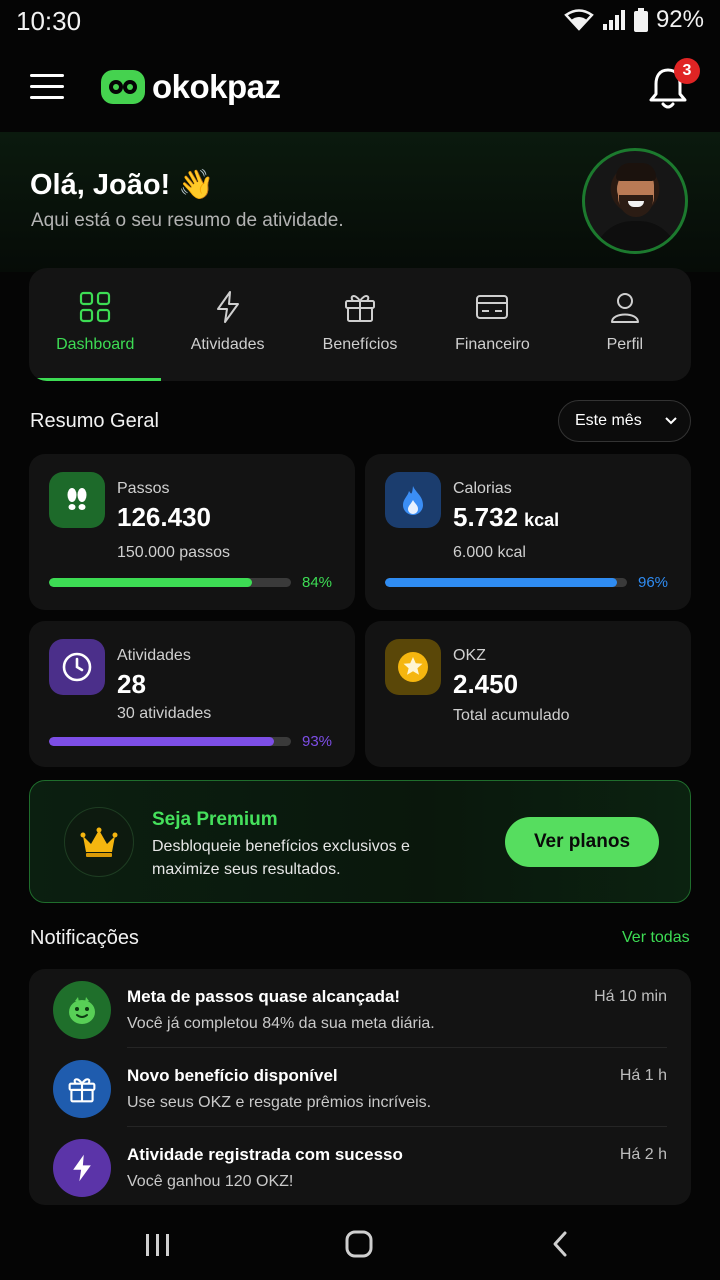 The image size is (720, 1280). What do you see at coordinates (489, 552) in the screenshot?
I see `stat-goal: 6.000 kcal` at bounding box center [489, 552].